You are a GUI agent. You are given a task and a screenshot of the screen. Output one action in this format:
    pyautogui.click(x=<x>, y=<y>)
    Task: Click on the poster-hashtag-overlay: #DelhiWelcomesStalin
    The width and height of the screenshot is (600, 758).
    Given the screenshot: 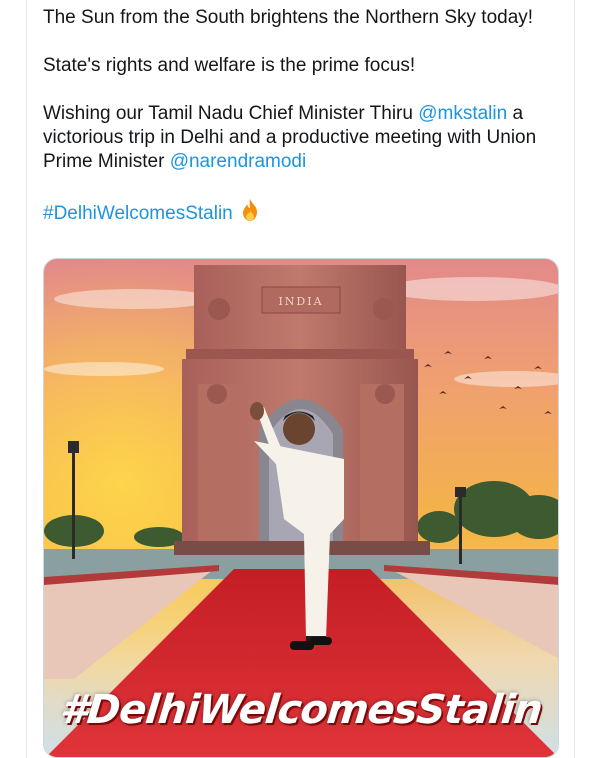 What is the action you would take?
    pyautogui.click(x=301, y=710)
    